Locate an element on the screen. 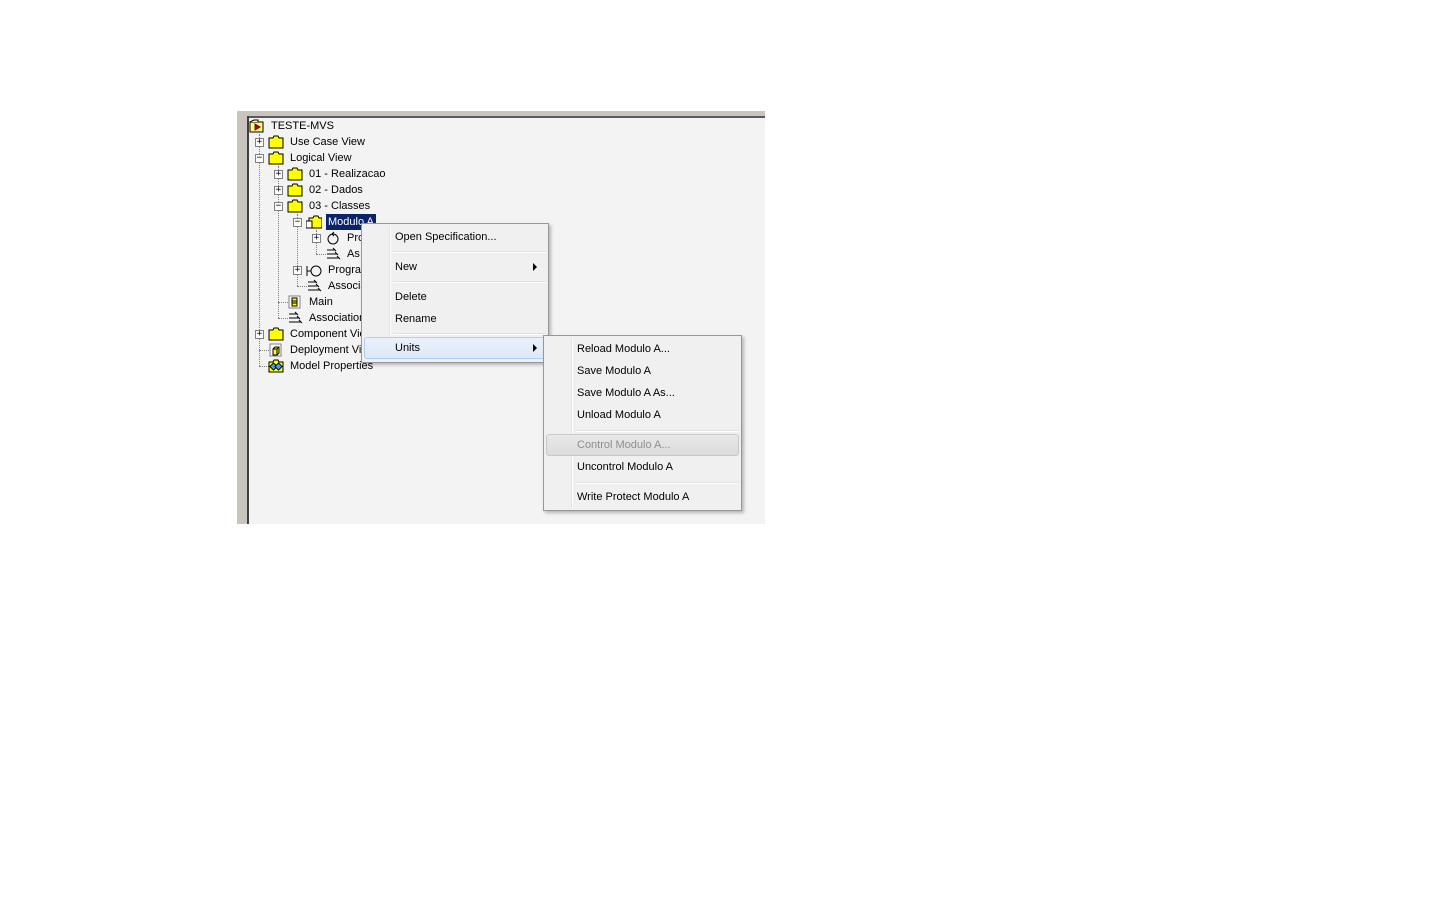  tree-node-label: Association is located at coordinates (337, 318).